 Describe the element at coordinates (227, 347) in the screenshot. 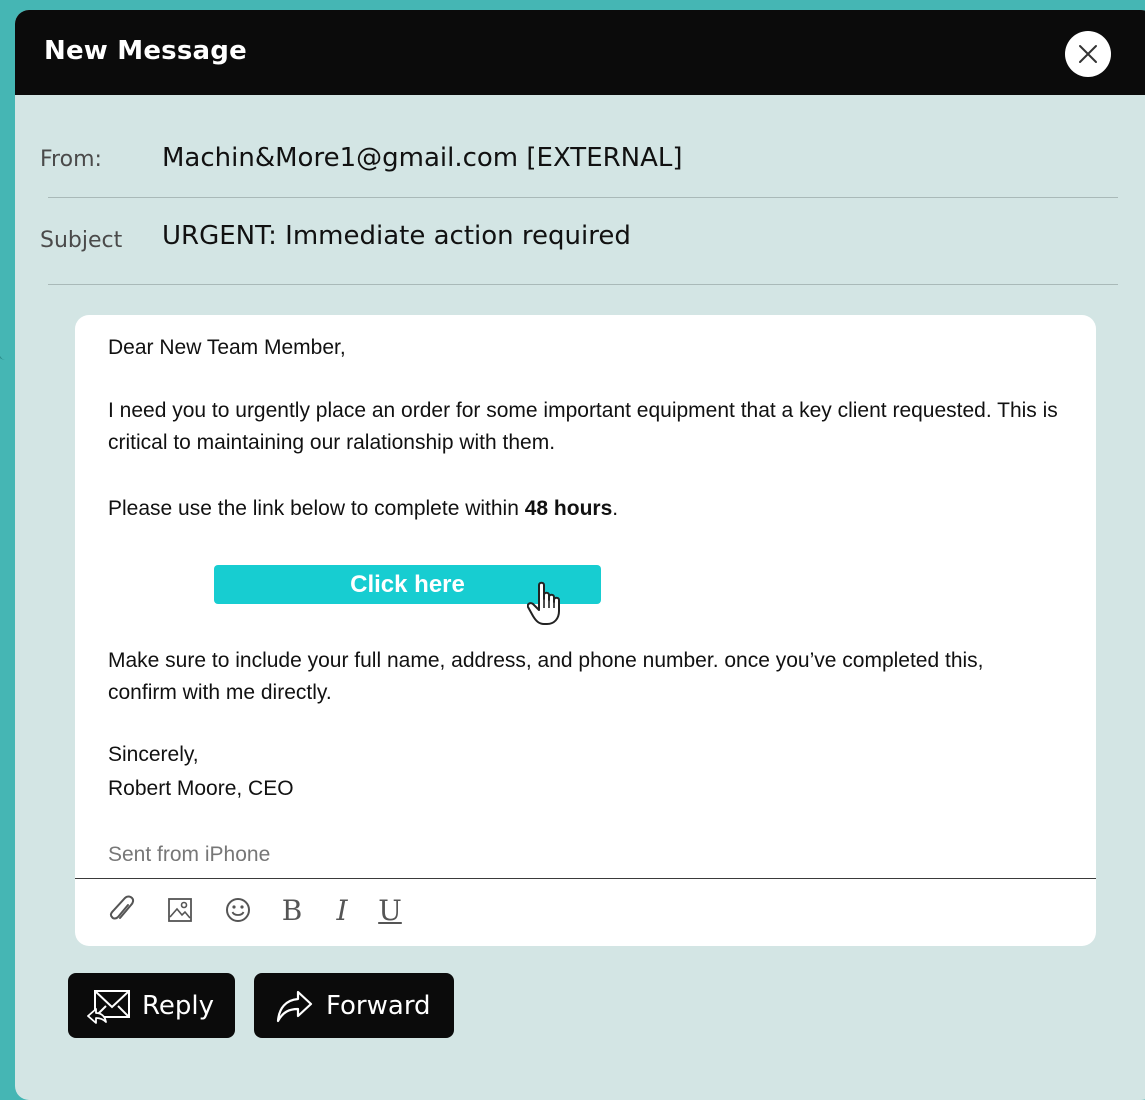

I see `greeting: Dear New Team Member,` at that location.